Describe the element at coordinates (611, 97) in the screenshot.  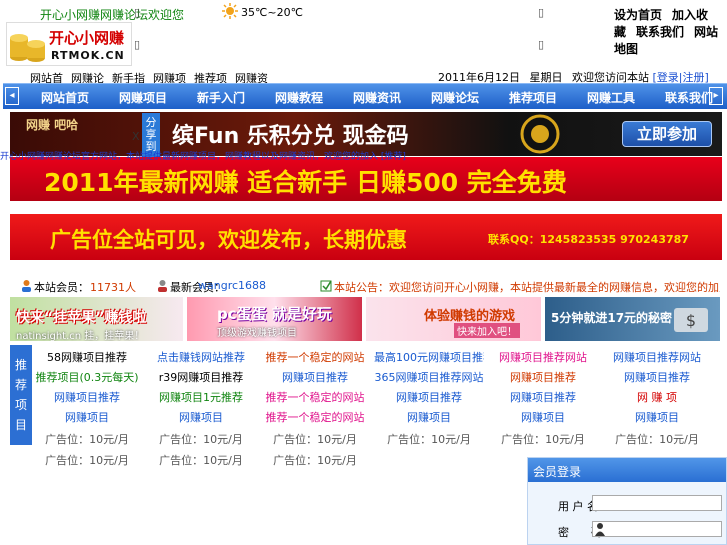
I see `nav-item: 网赚工具` at that location.